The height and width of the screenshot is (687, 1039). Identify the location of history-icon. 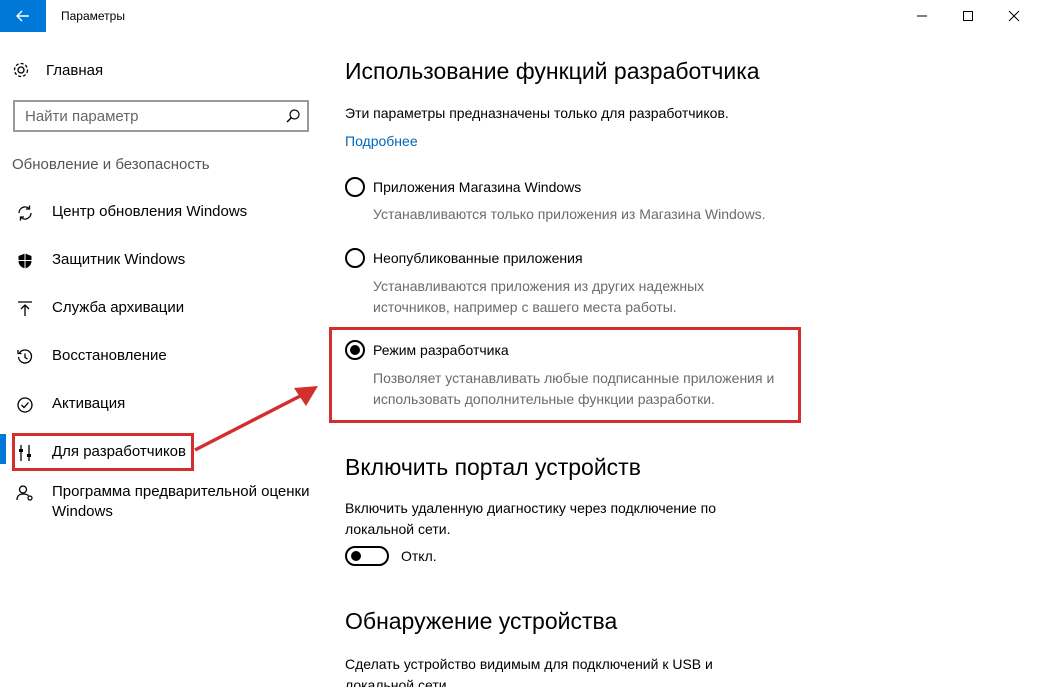
(25, 357).